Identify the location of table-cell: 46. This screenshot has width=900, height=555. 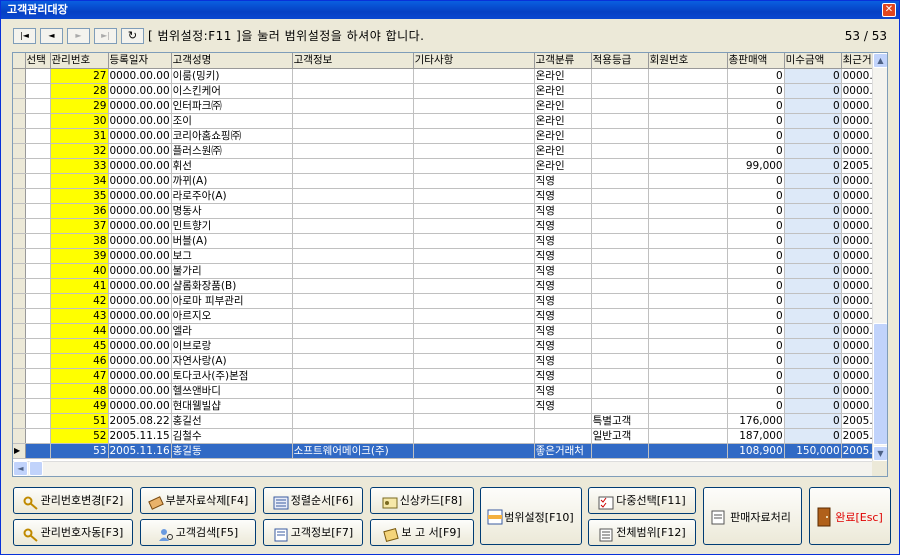
(79, 361).